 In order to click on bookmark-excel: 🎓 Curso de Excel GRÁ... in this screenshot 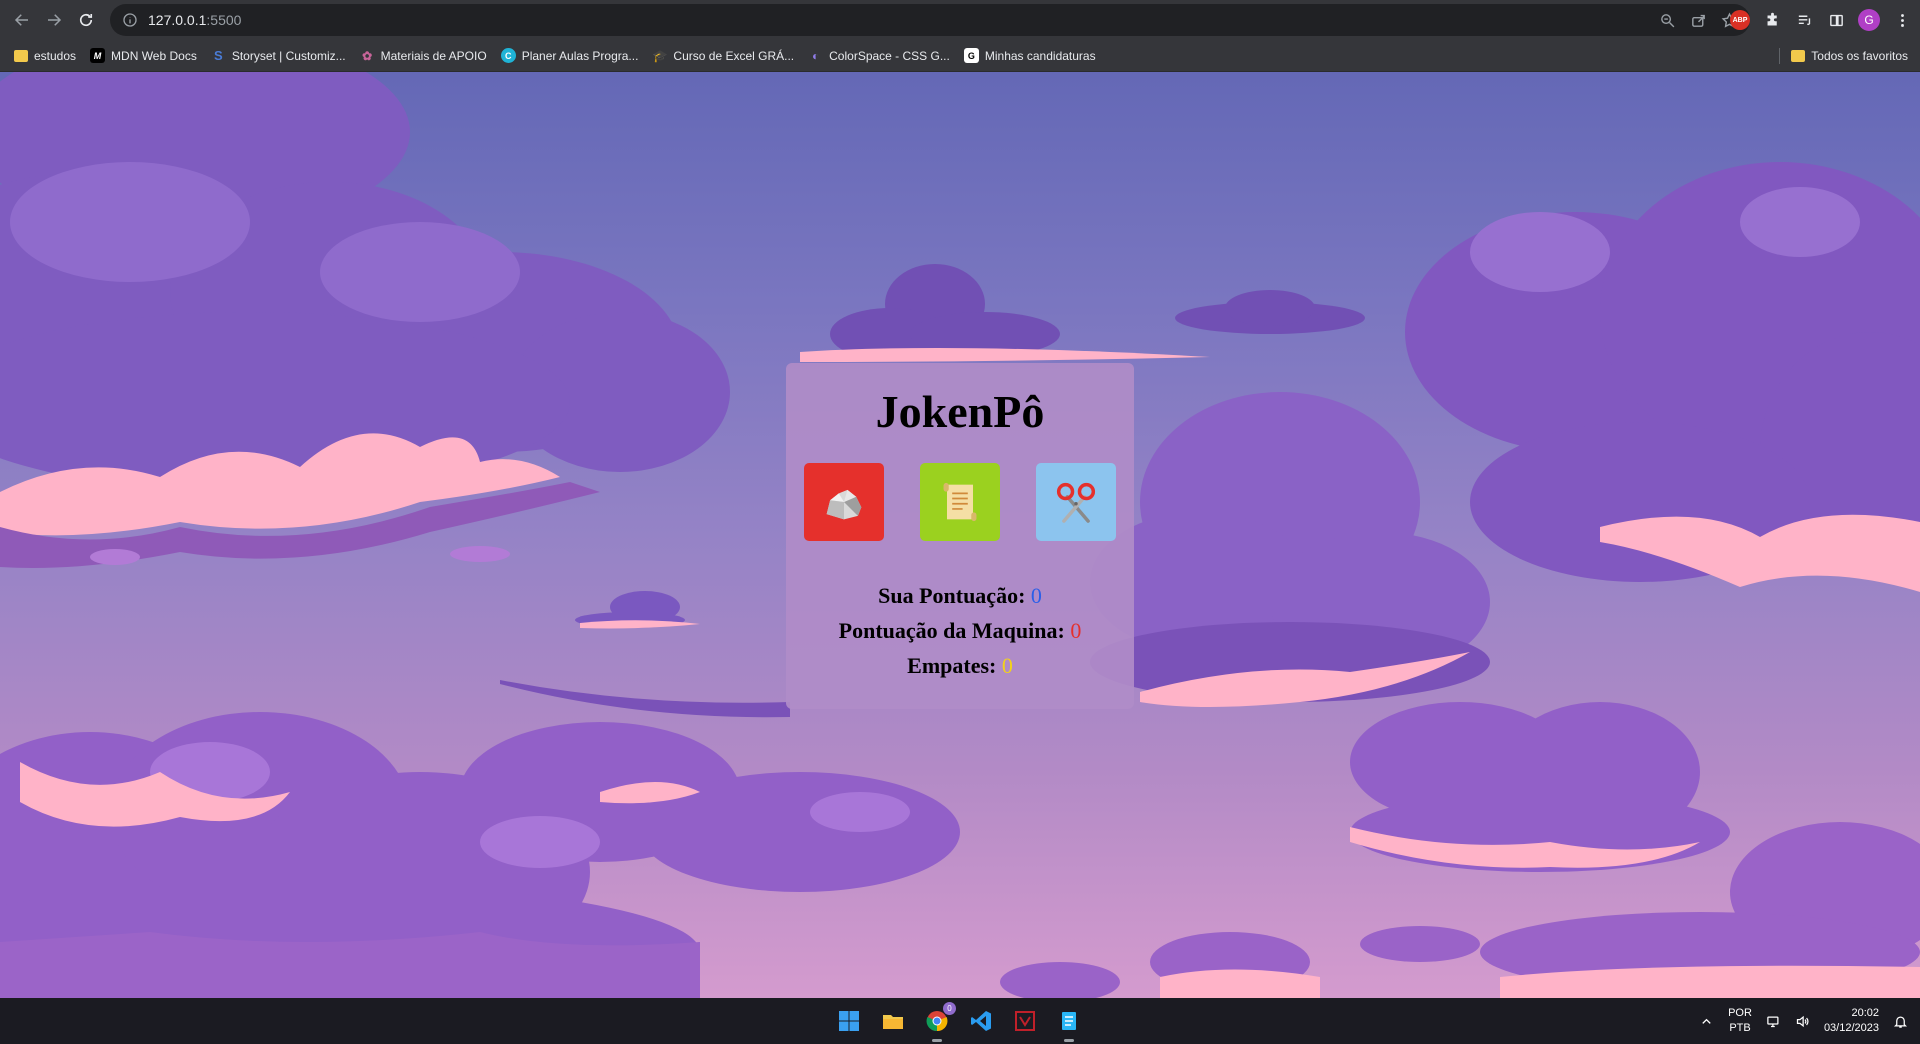, I will do `click(723, 55)`.